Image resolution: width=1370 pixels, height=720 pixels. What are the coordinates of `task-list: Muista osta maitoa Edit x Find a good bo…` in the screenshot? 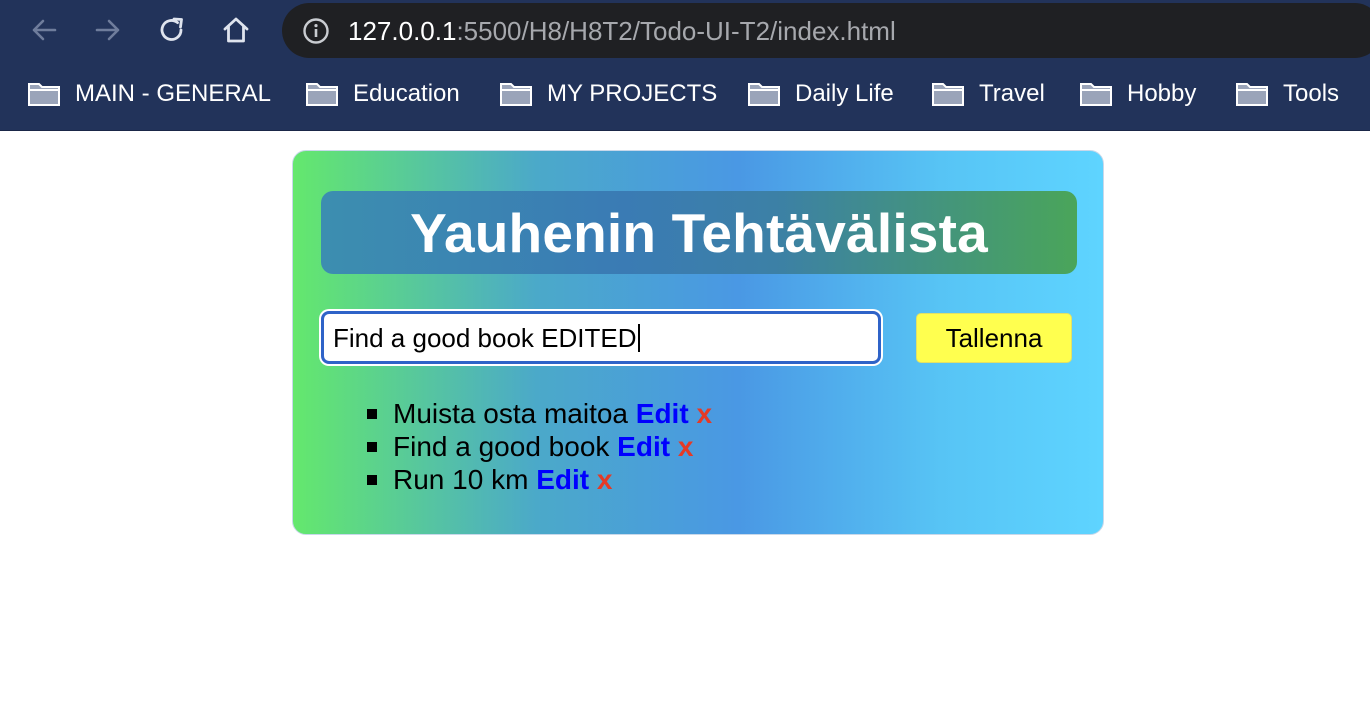 It's located at (539, 446).